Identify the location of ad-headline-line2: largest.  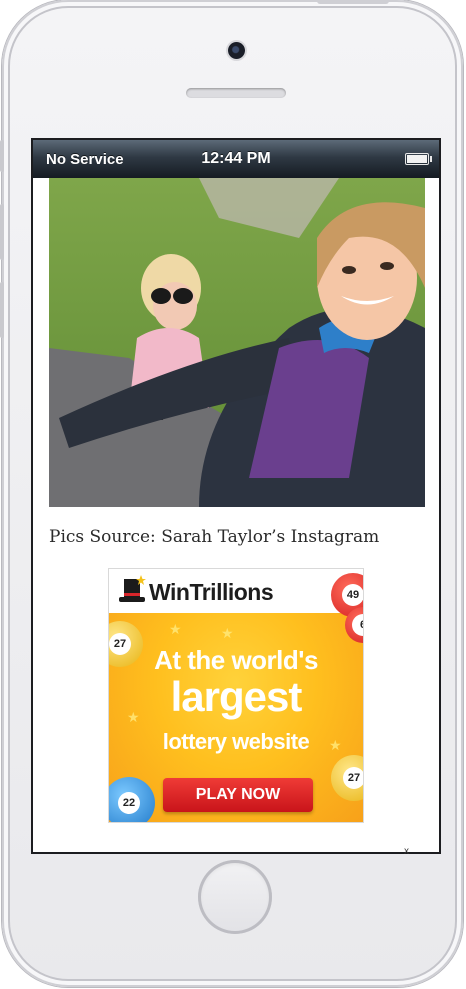
(236, 696).